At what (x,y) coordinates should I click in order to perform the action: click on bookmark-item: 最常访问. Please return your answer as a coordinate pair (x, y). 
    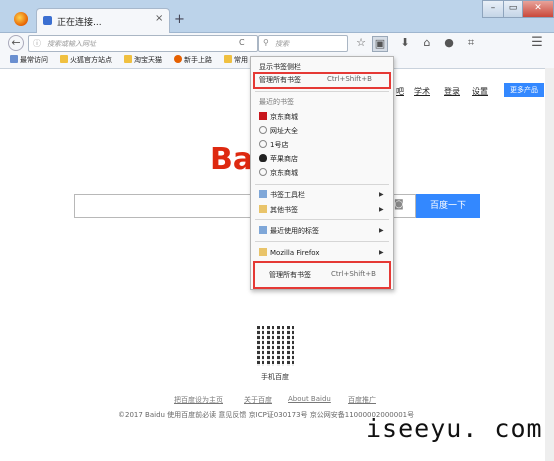
    Looking at the image, I should click on (29, 60).